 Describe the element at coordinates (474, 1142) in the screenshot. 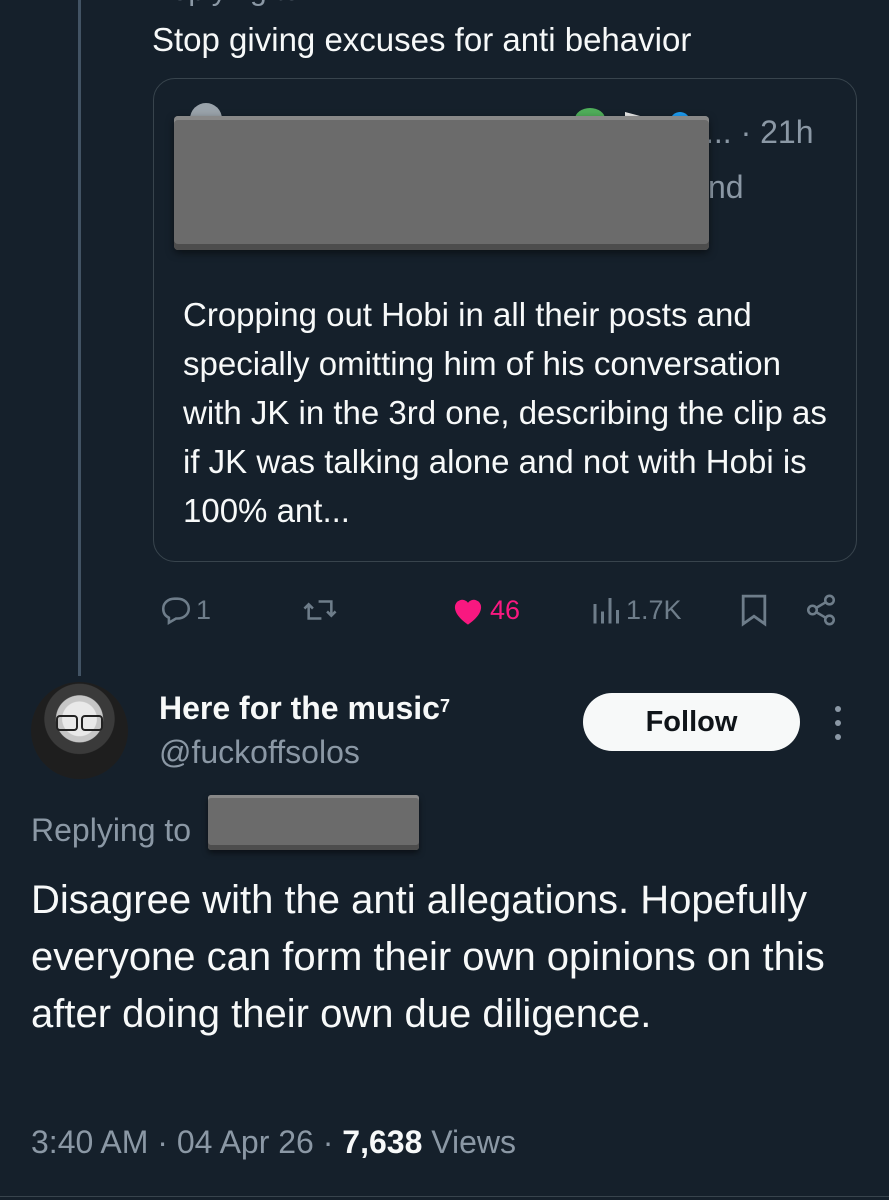

I see `tweet-views-label: Views` at that location.